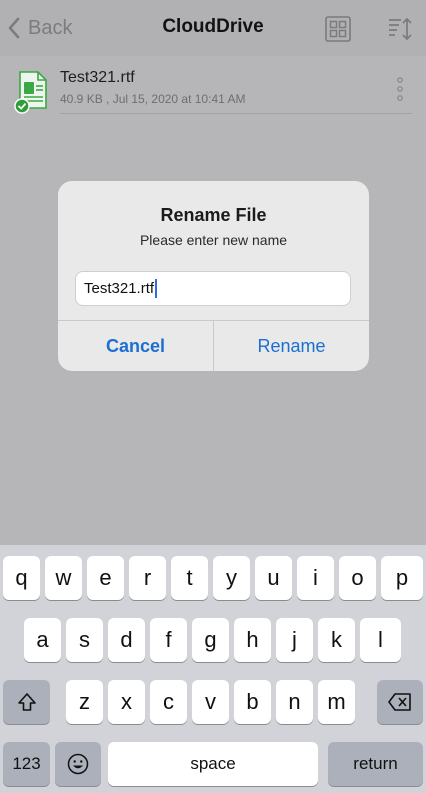 This screenshot has height=793, width=426. Describe the element at coordinates (252, 640) in the screenshot. I see `key-h: h` at that location.